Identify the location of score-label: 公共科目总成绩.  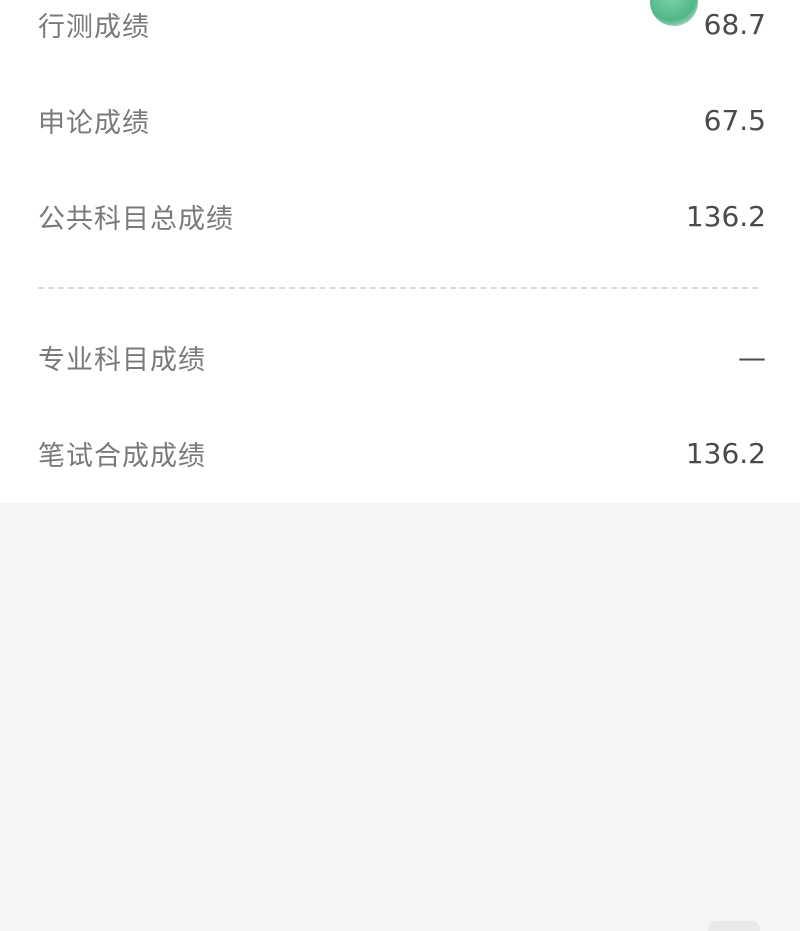
(136, 219).